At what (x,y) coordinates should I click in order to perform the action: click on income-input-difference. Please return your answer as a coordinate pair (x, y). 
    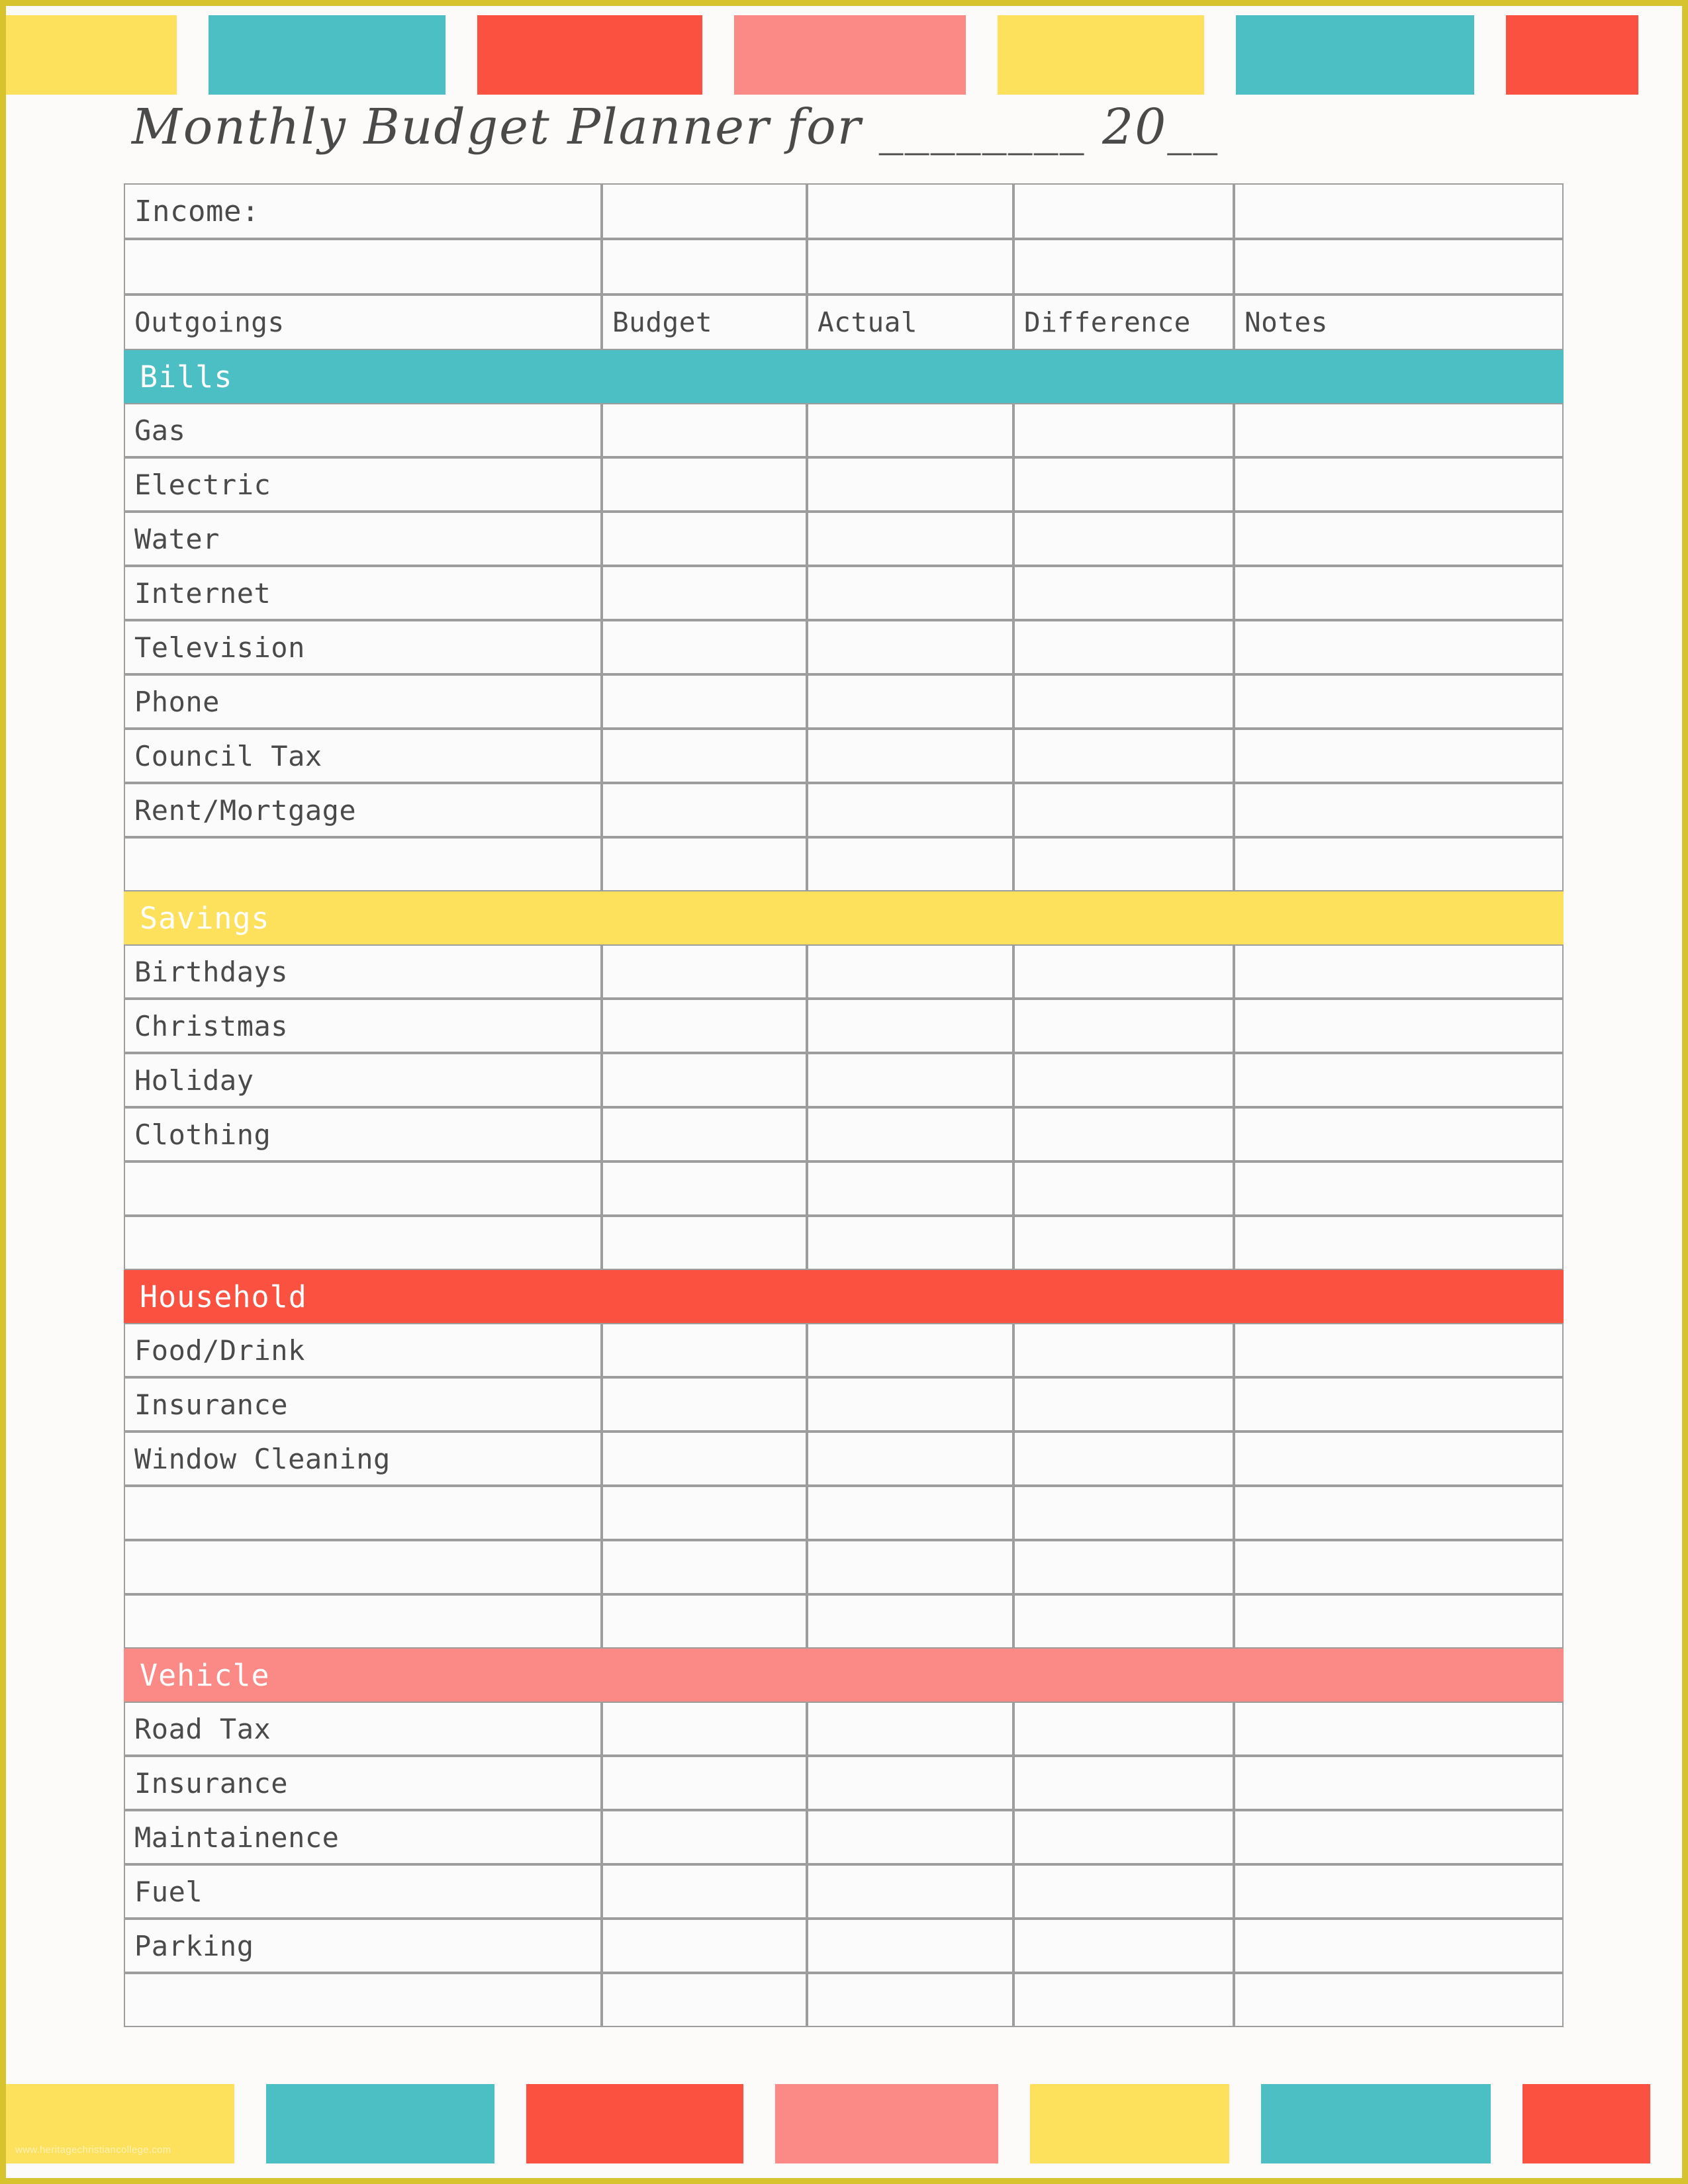
    Looking at the image, I should click on (1123, 211).